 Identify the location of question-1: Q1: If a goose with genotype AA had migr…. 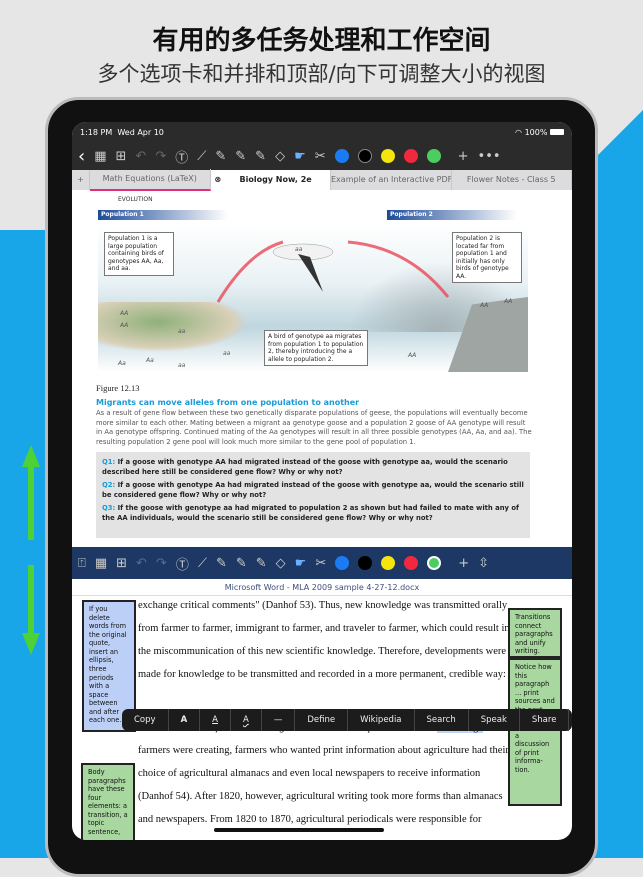
(313, 467).